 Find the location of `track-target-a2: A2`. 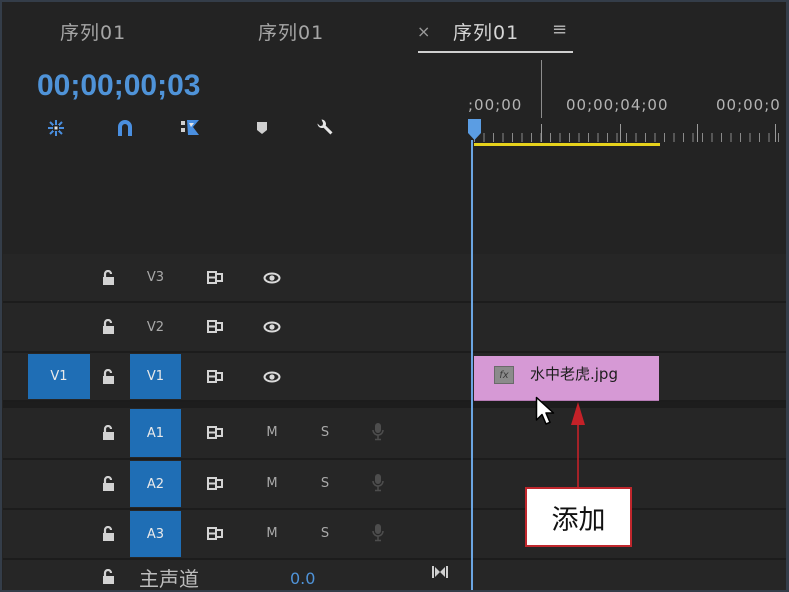

track-target-a2: A2 is located at coordinates (155, 484).